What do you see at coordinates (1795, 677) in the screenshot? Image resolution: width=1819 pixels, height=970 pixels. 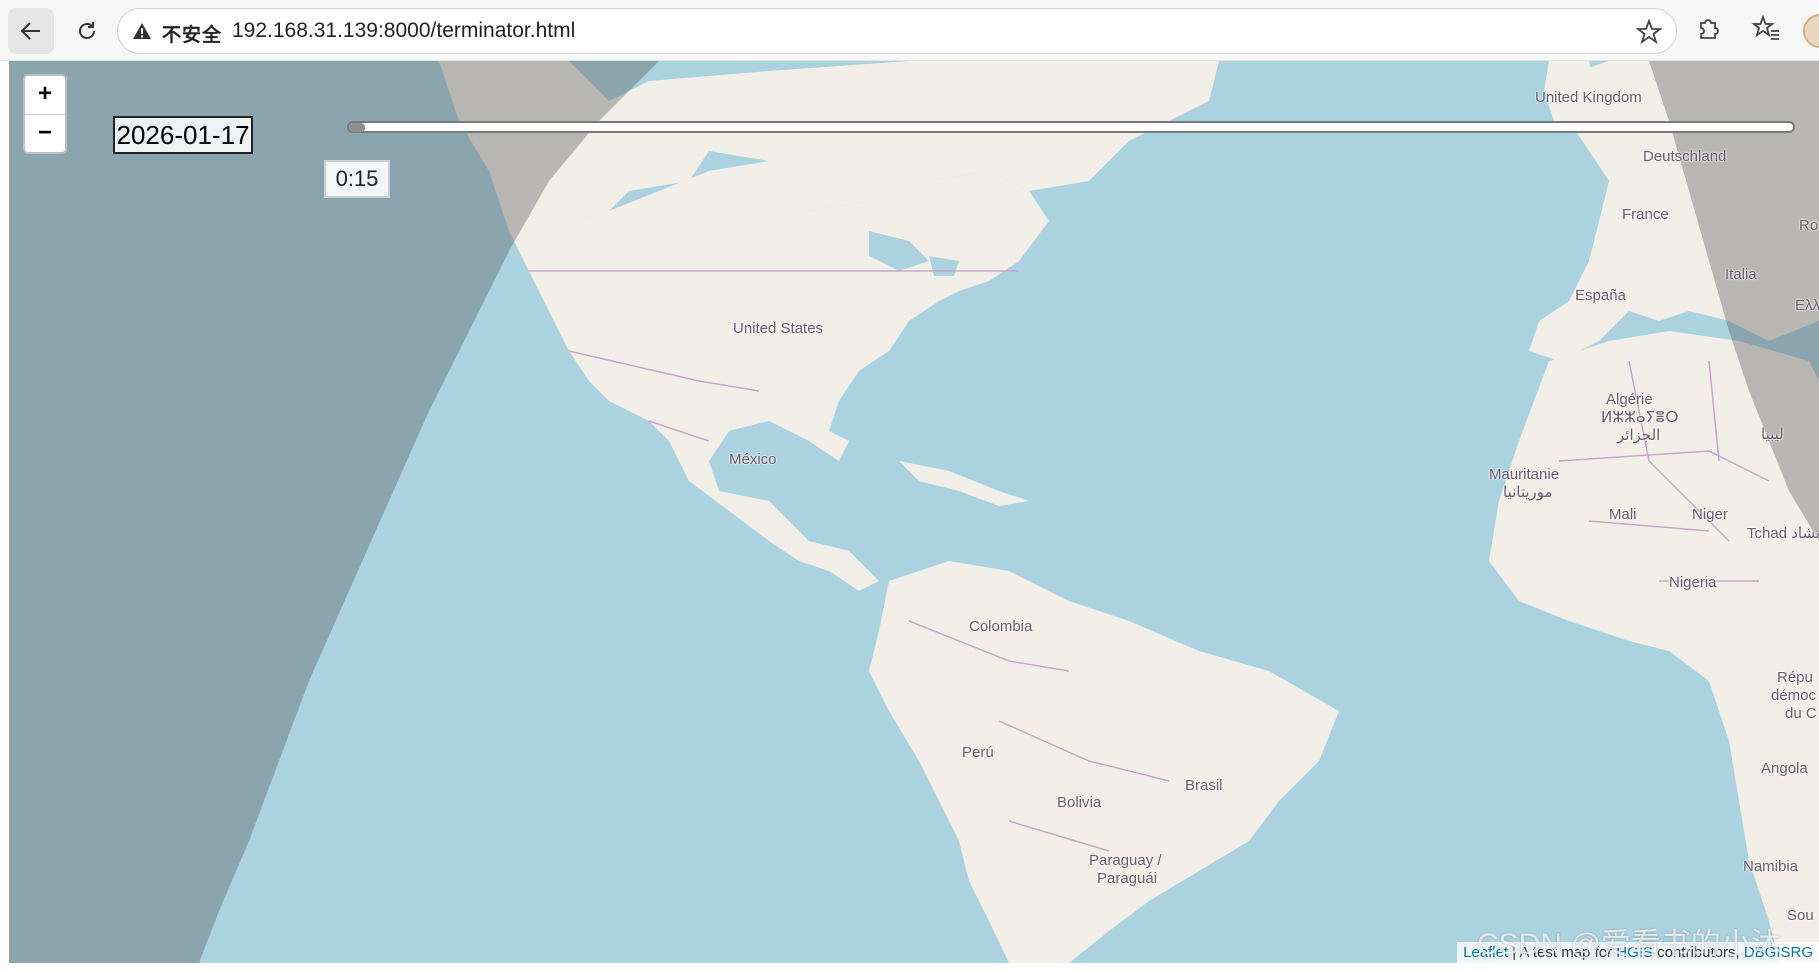 I see `label-rdc-1: Répu` at bounding box center [1795, 677].